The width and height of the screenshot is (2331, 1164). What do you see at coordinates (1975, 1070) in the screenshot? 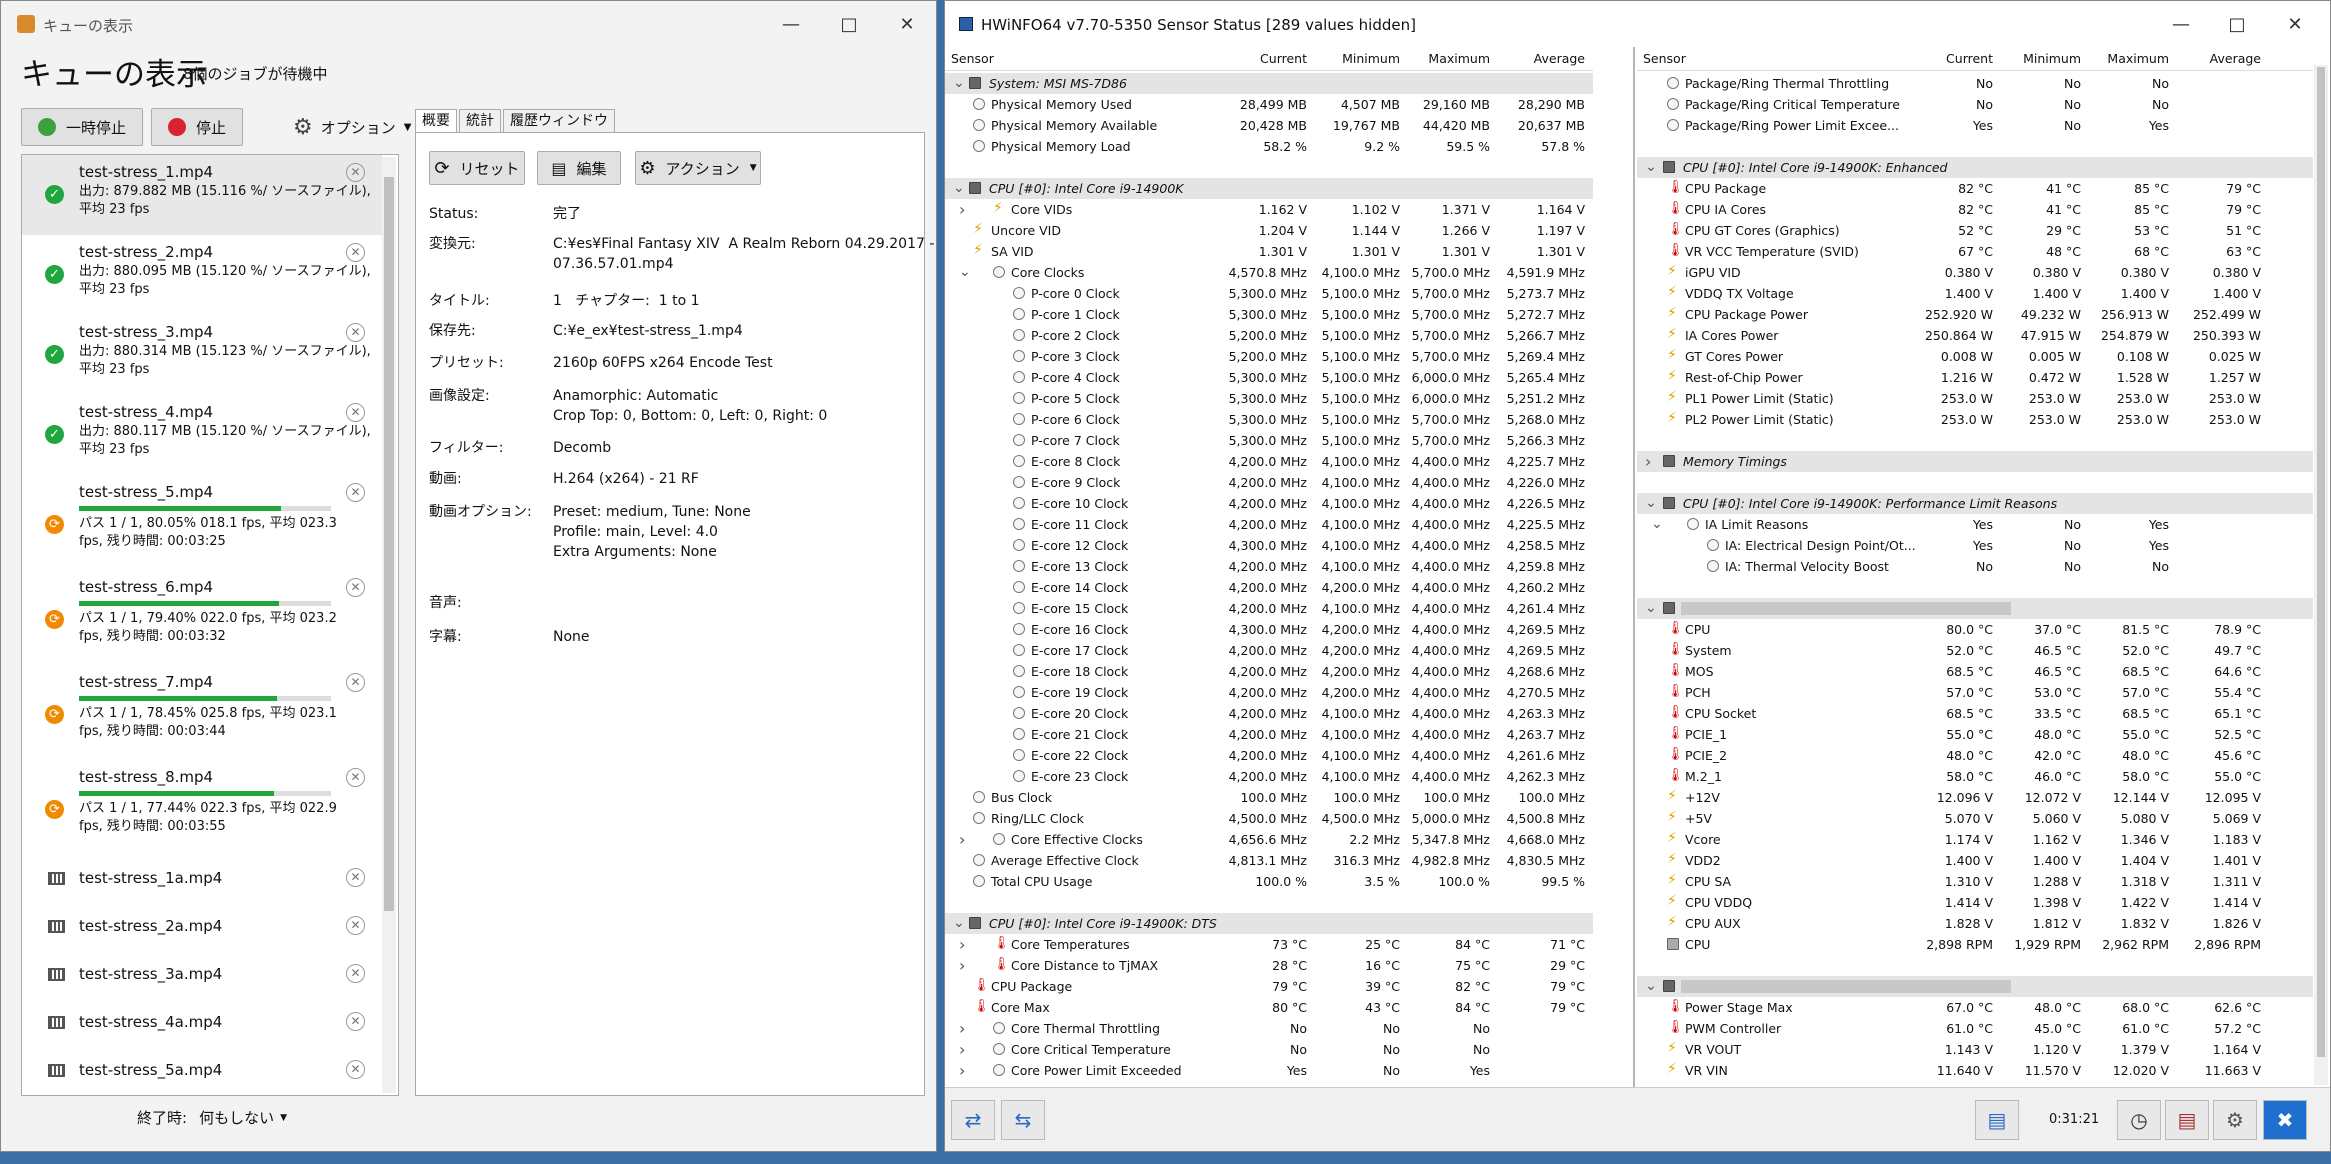
I see `sensor-row: ⚡ VR VIN 11.640 V 11.570 V 12.020 V 11.663 V` at bounding box center [1975, 1070].